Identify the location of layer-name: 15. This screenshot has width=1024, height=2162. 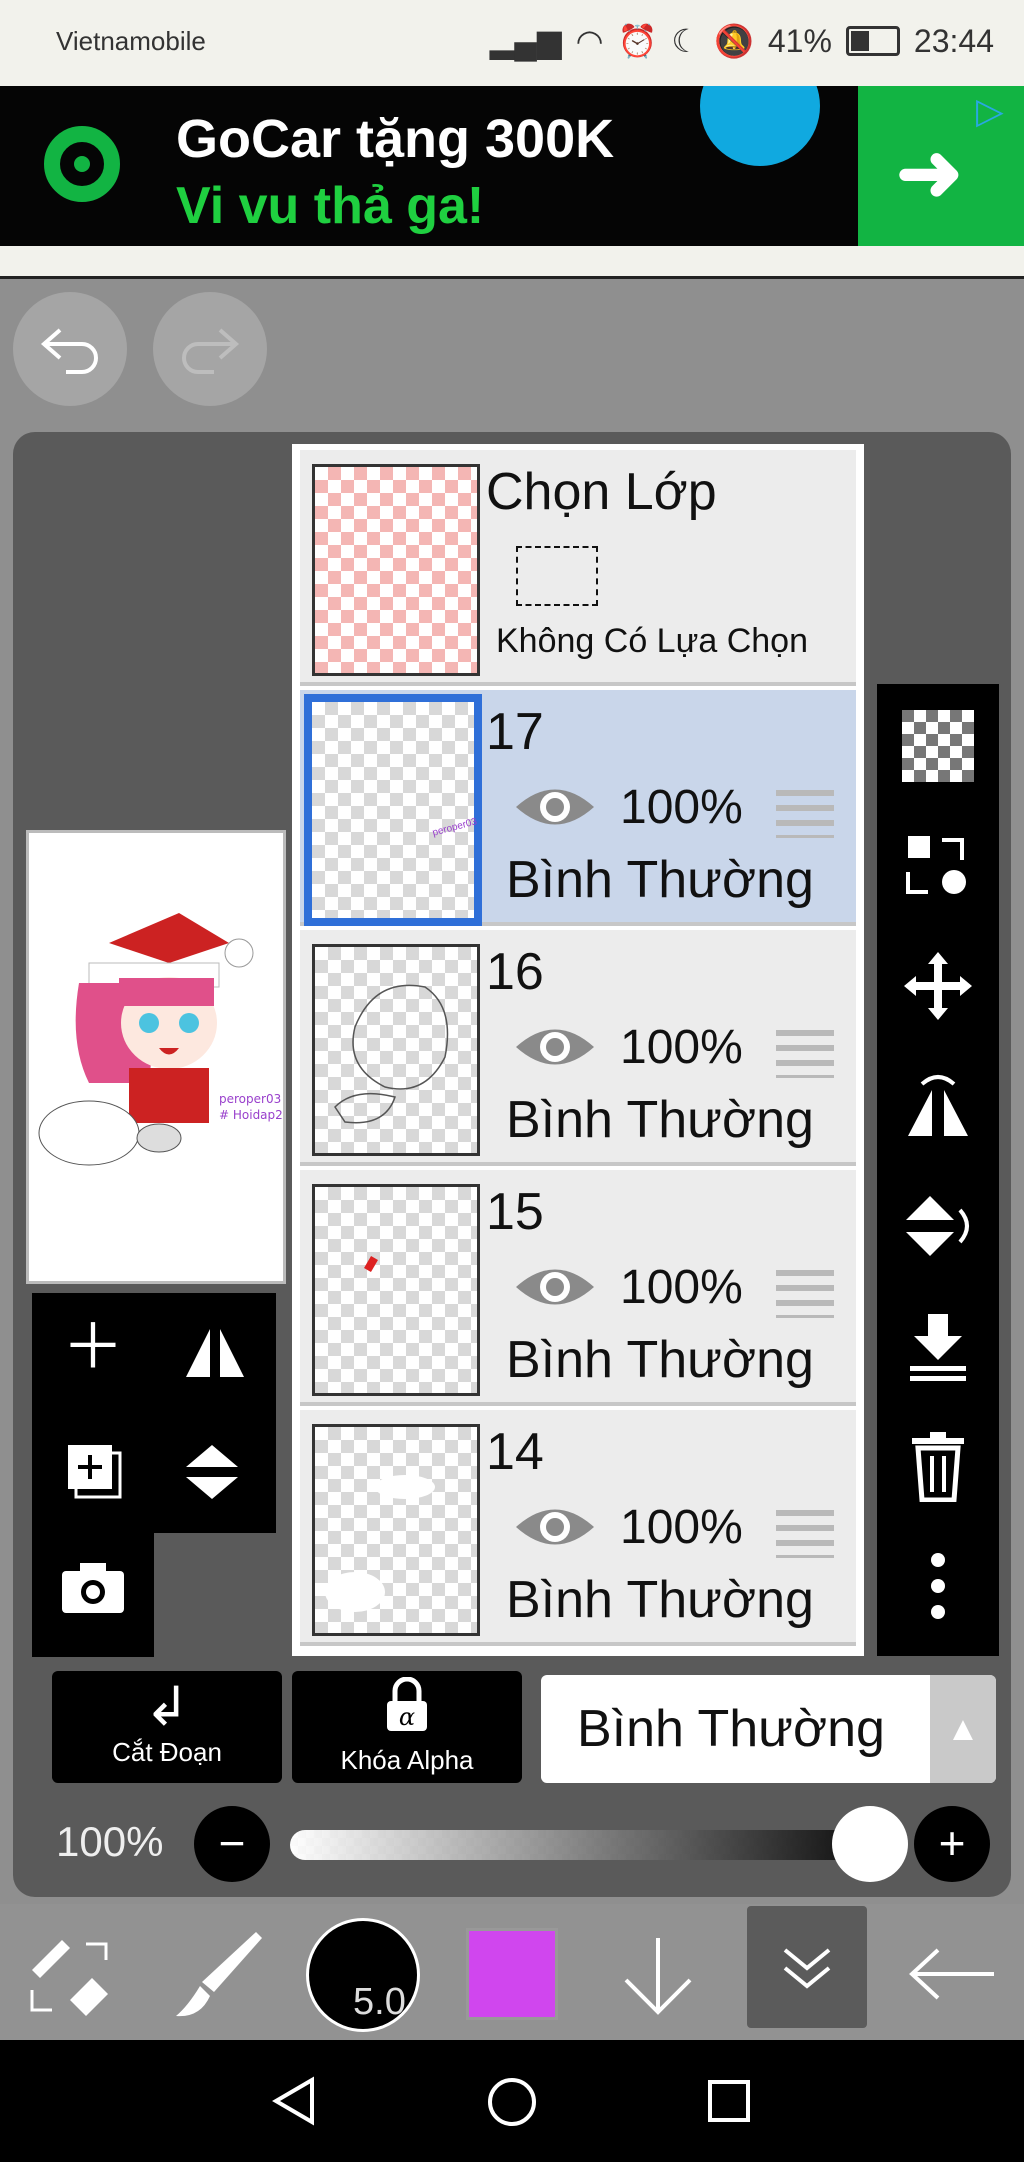
(515, 1212).